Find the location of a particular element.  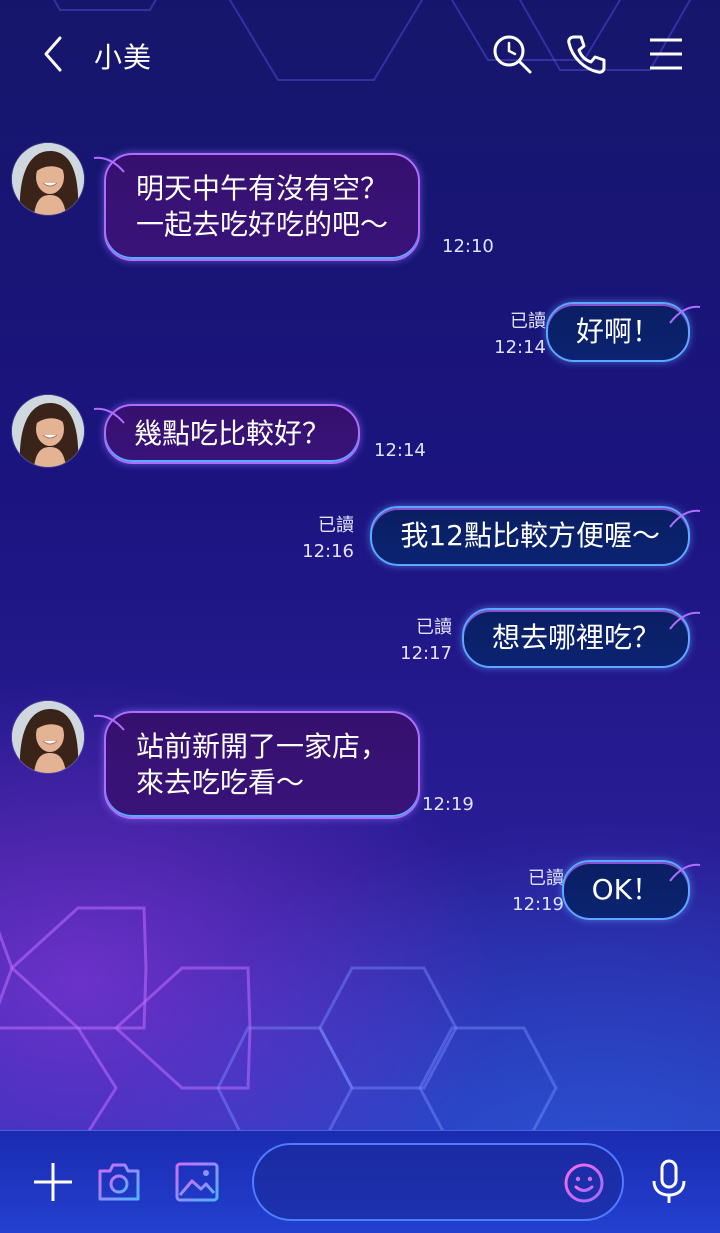

plus-icon is located at coordinates (53, 1182).